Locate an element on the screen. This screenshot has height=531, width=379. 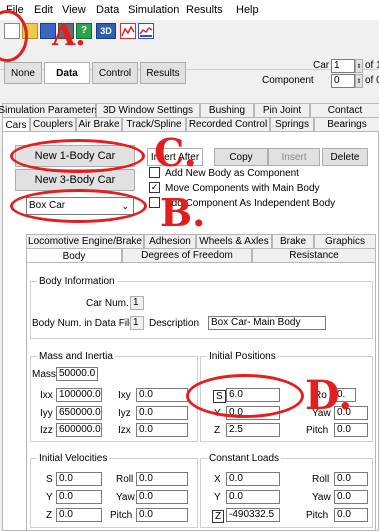
data-mode-button: Data is located at coordinates (67, 73).